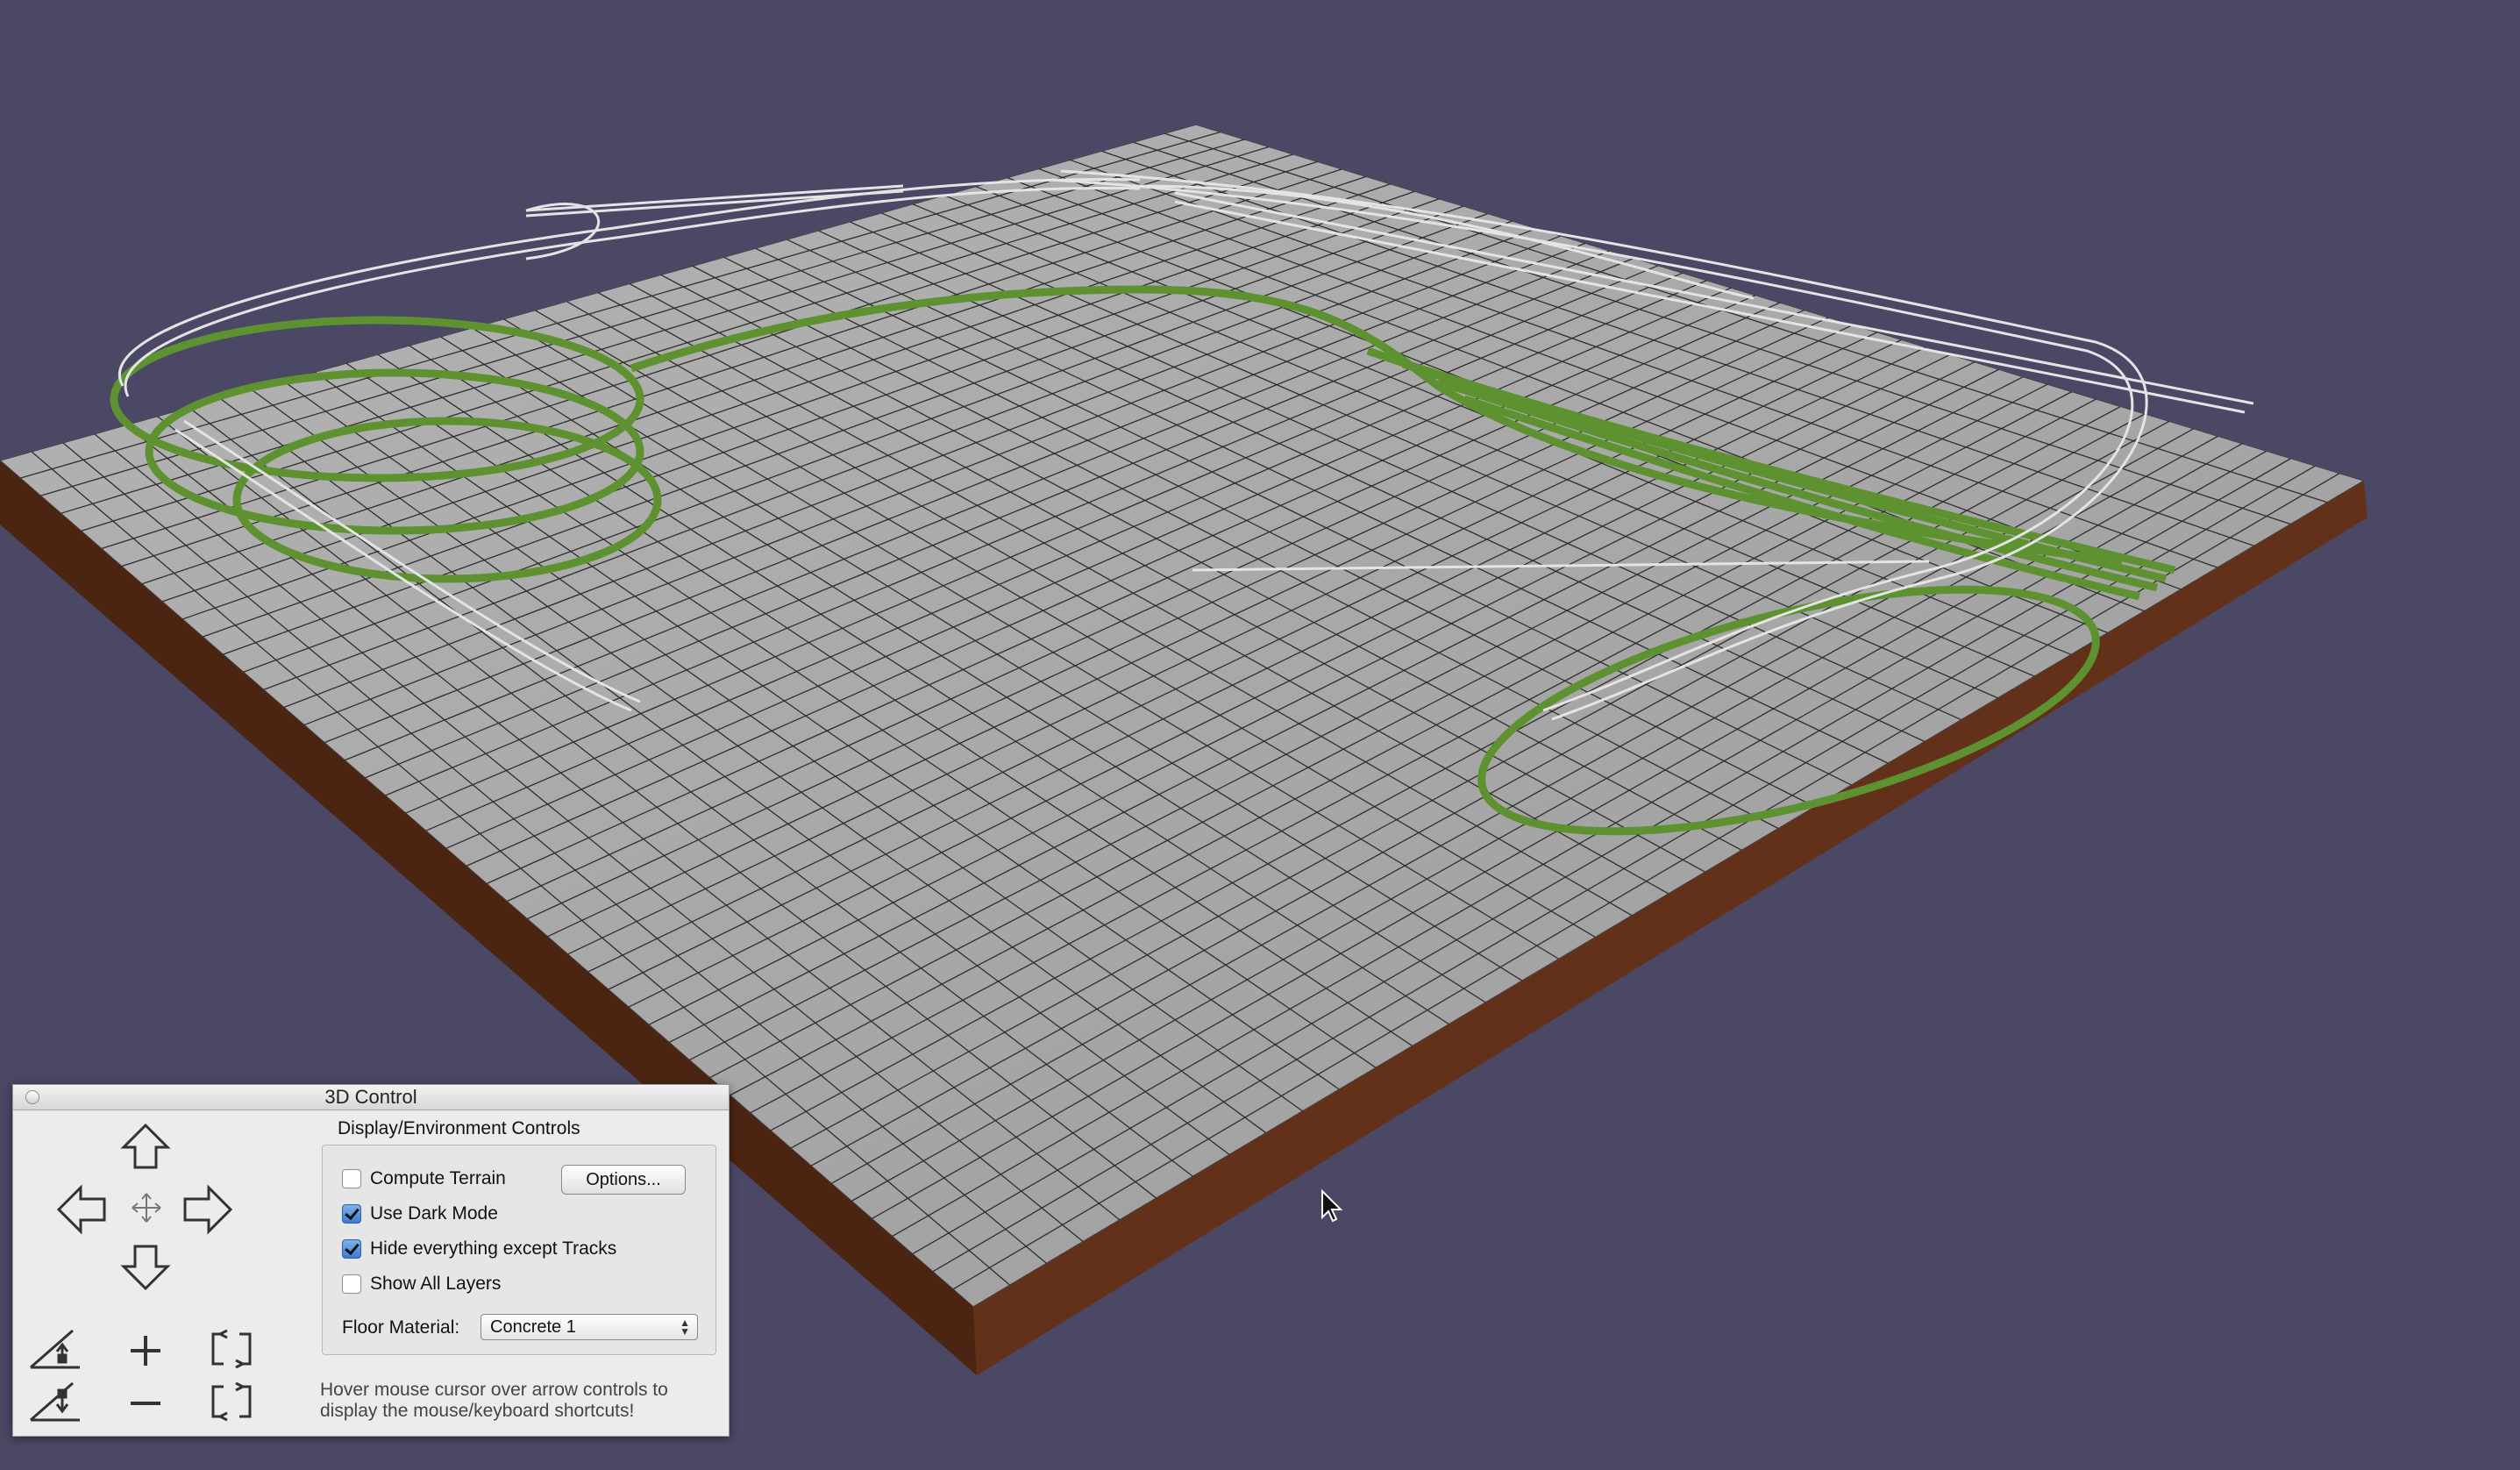 The image size is (2520, 1470). I want to click on show-all-layers-label: Show All Layers, so click(436, 1284).